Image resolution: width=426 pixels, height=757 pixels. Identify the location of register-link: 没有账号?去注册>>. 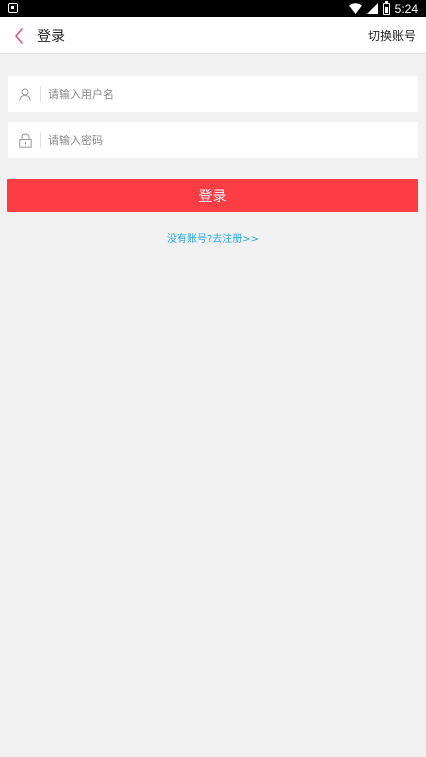
(213, 237).